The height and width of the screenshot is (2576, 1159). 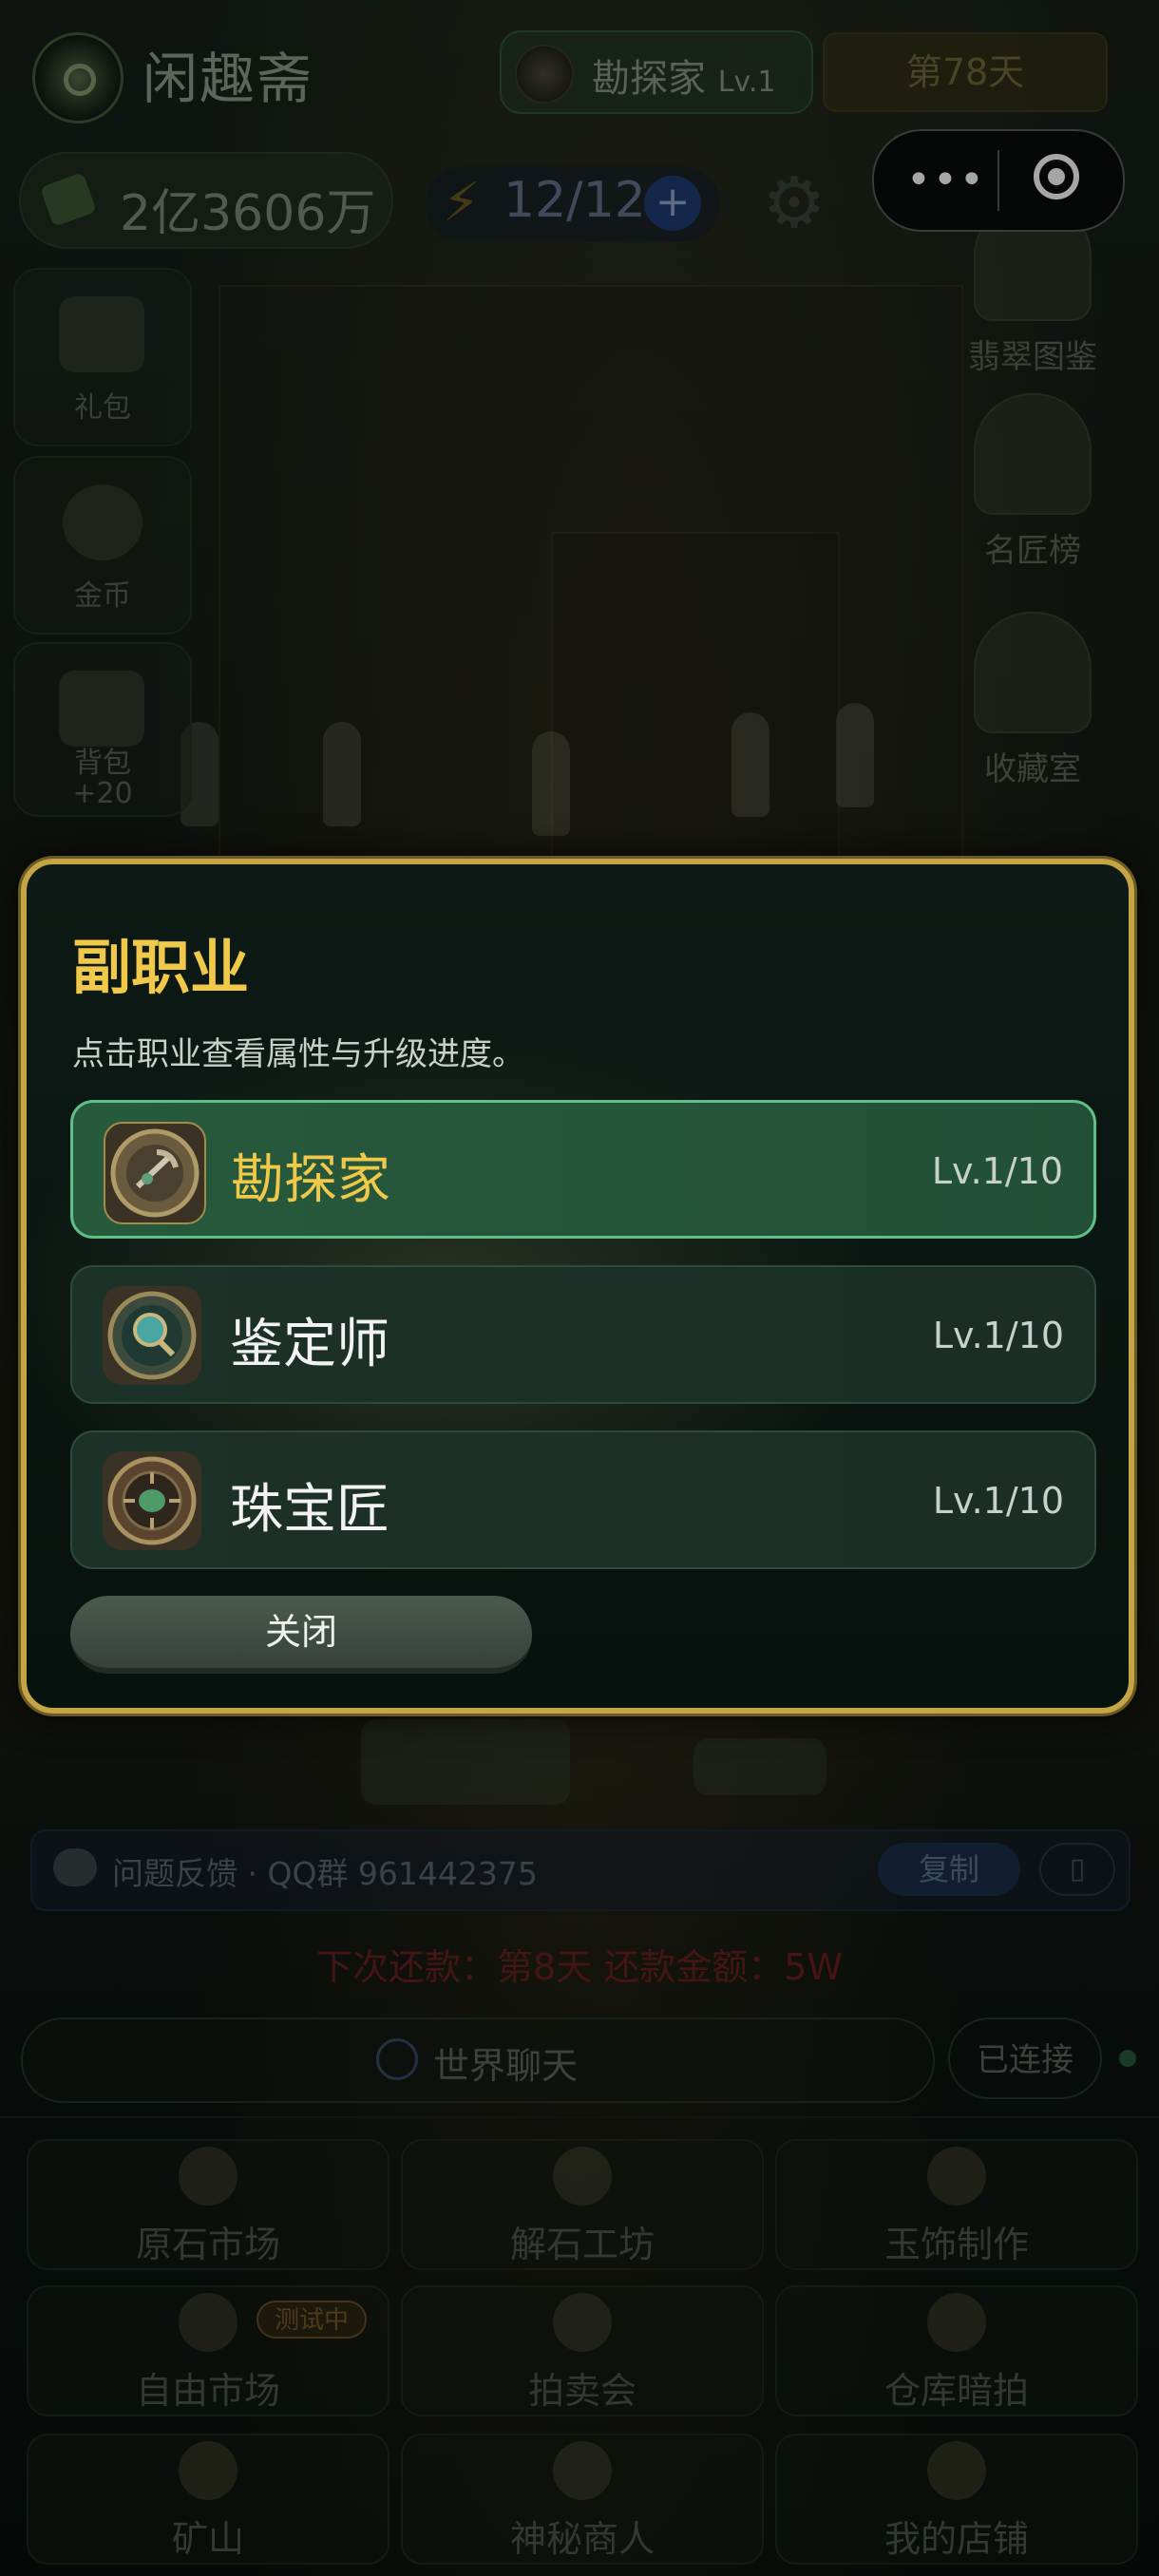 I want to click on job-item-prospector: 勘探家 Lv.1/10, so click(x=583, y=1169).